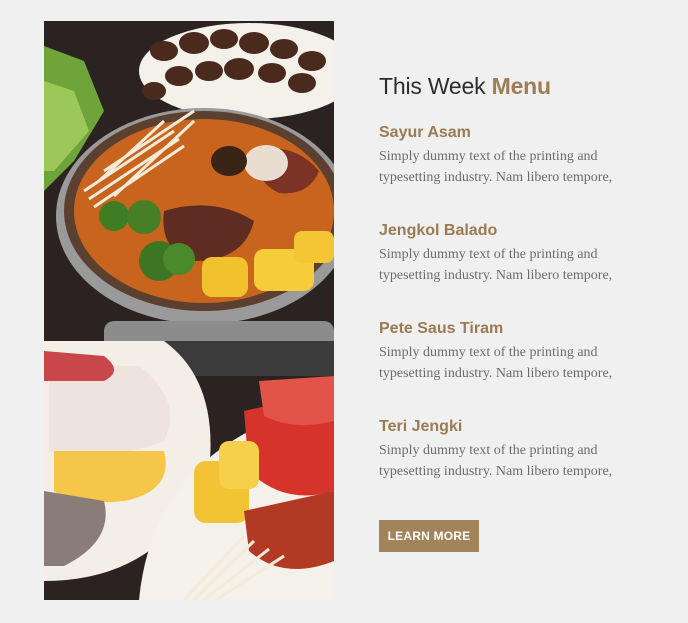 The height and width of the screenshot is (623, 688). What do you see at coordinates (429, 536) in the screenshot?
I see `learn-more-button: LEARN MORE` at bounding box center [429, 536].